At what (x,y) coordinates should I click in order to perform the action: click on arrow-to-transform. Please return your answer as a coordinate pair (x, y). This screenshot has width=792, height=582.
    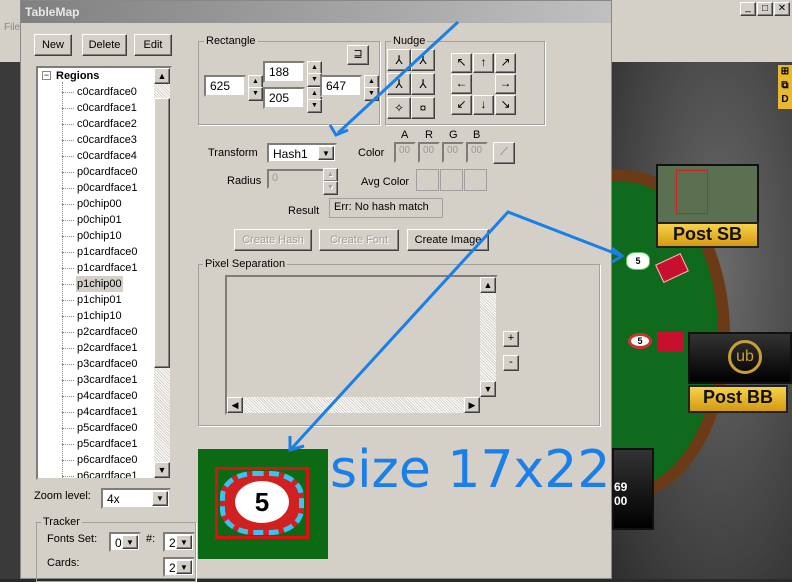
    Looking at the image, I should click on (398, 77).